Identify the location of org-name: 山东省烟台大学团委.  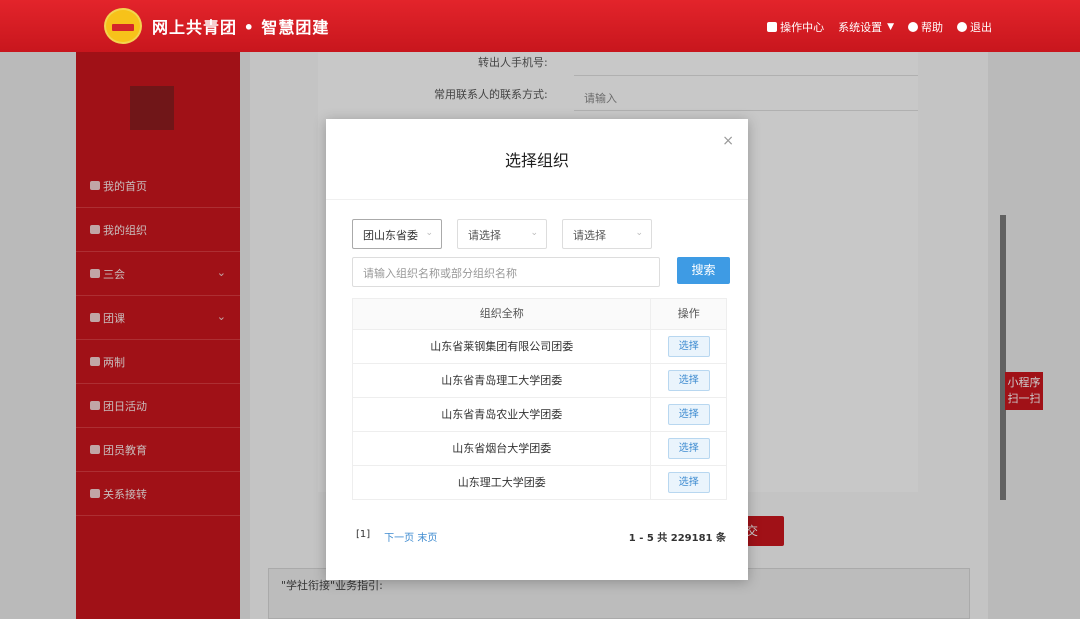
(502, 448).